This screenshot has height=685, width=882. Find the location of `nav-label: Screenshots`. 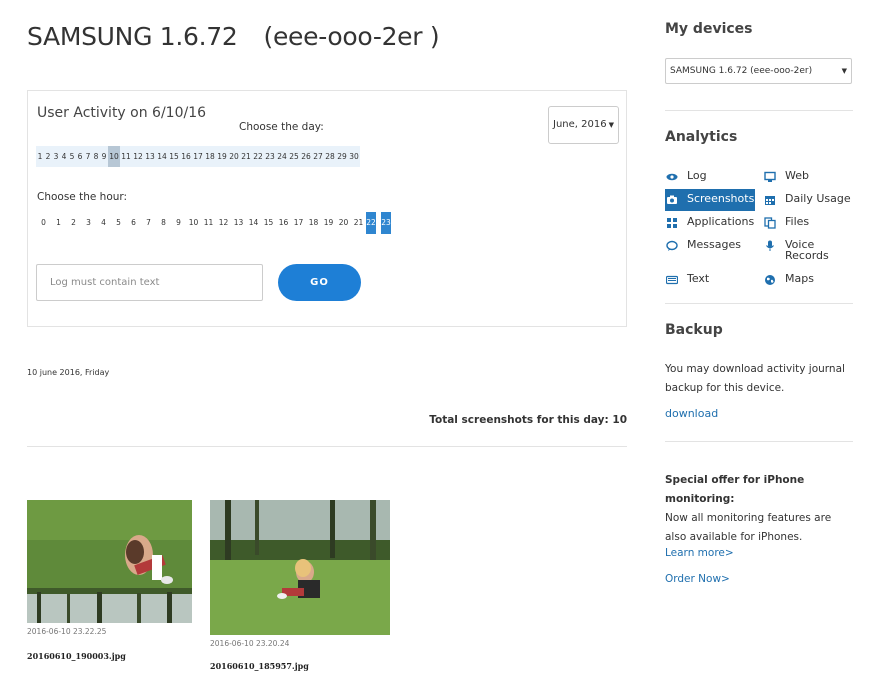

nav-label: Screenshots is located at coordinates (721, 198).